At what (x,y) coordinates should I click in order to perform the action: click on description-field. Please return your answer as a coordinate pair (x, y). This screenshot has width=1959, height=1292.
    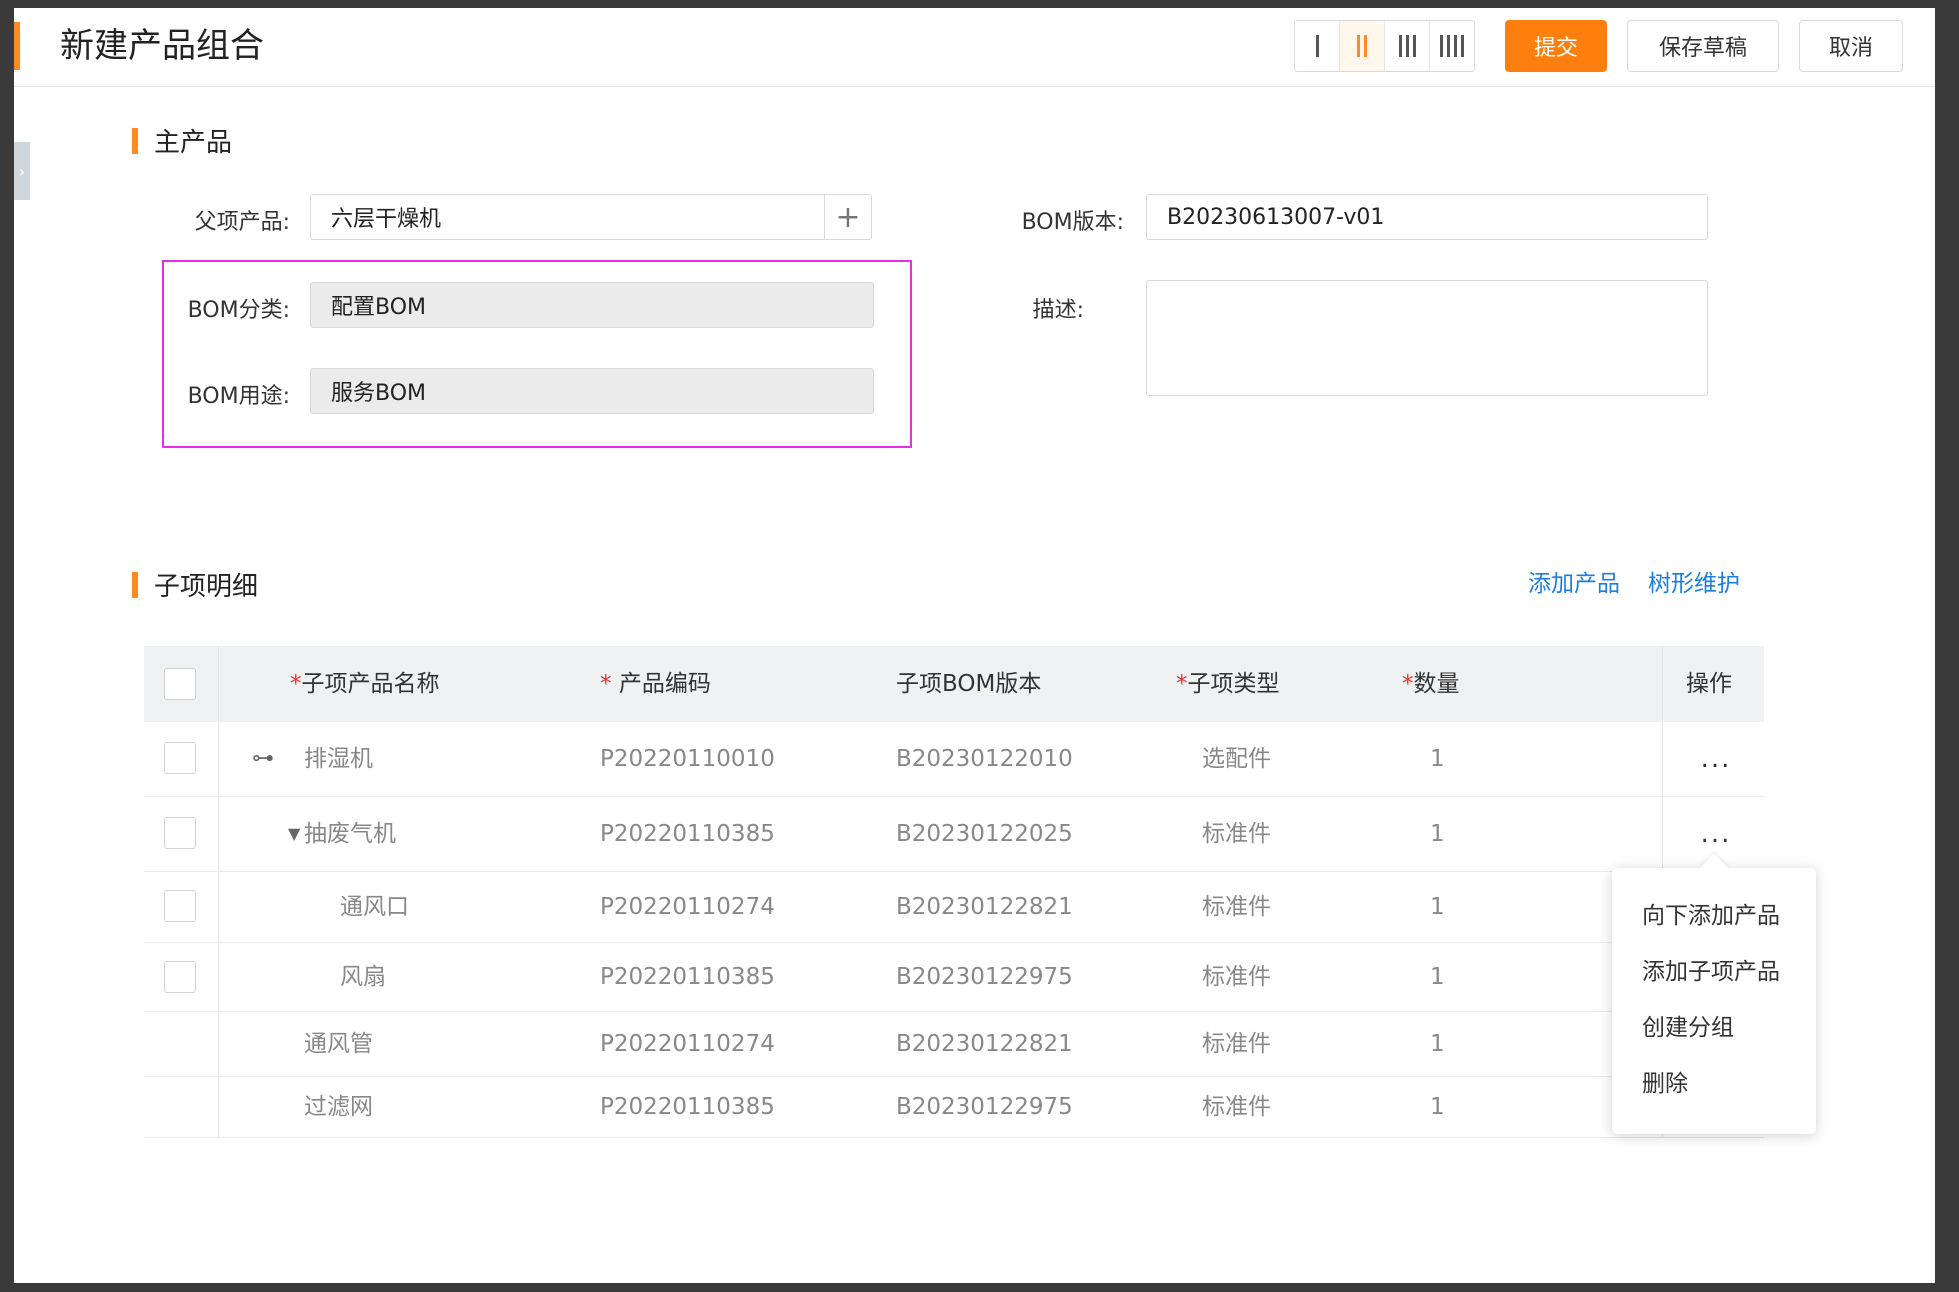
    Looking at the image, I should click on (1427, 338).